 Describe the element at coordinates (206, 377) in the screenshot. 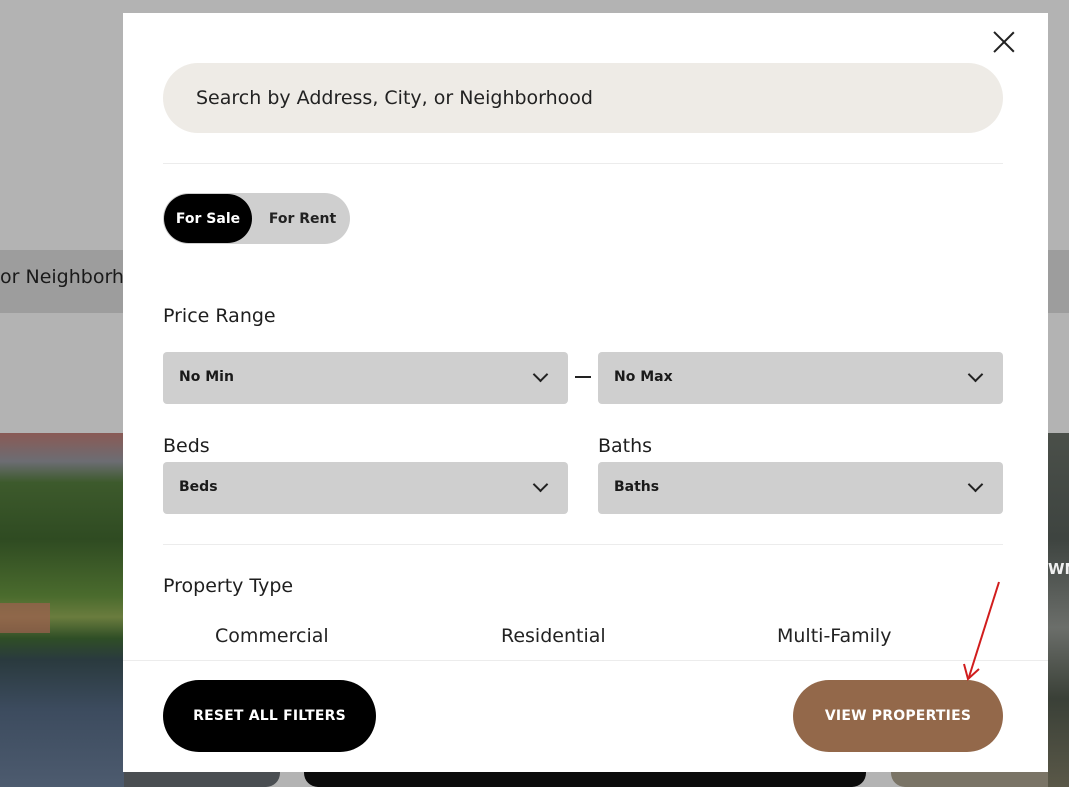

I see `price-min-value: No Min` at that location.